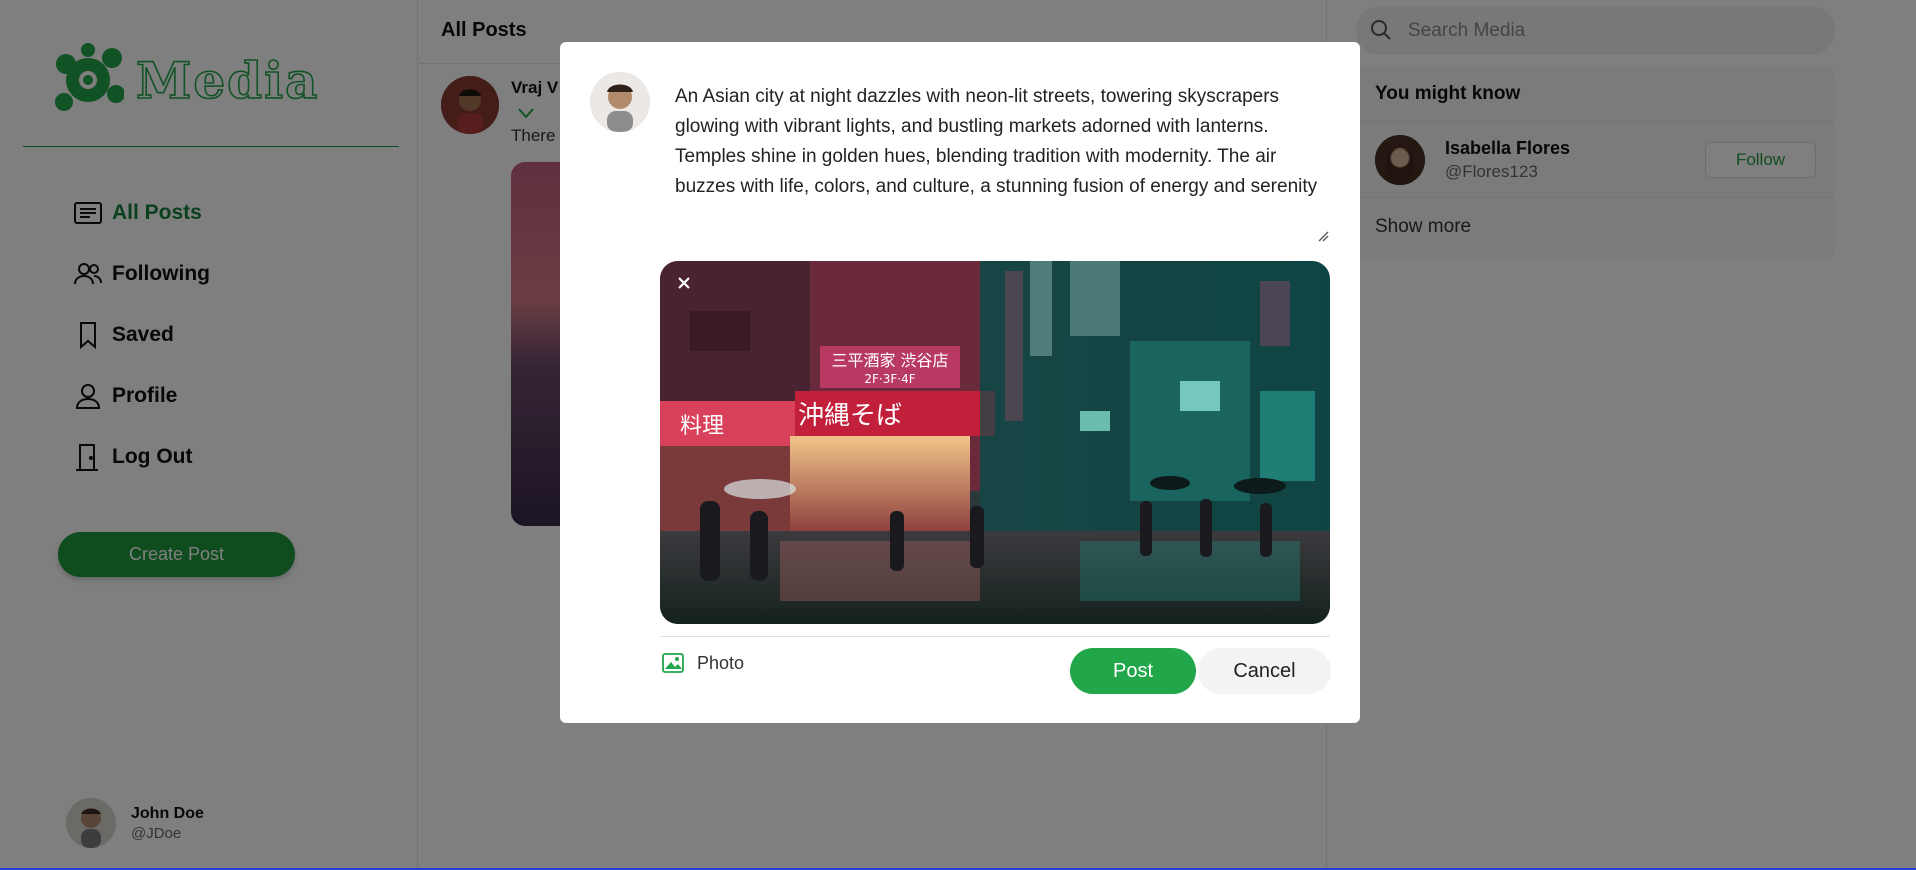 Image resolution: width=1916 pixels, height=870 pixels. I want to click on add-photo-button: Photo, so click(703, 663).